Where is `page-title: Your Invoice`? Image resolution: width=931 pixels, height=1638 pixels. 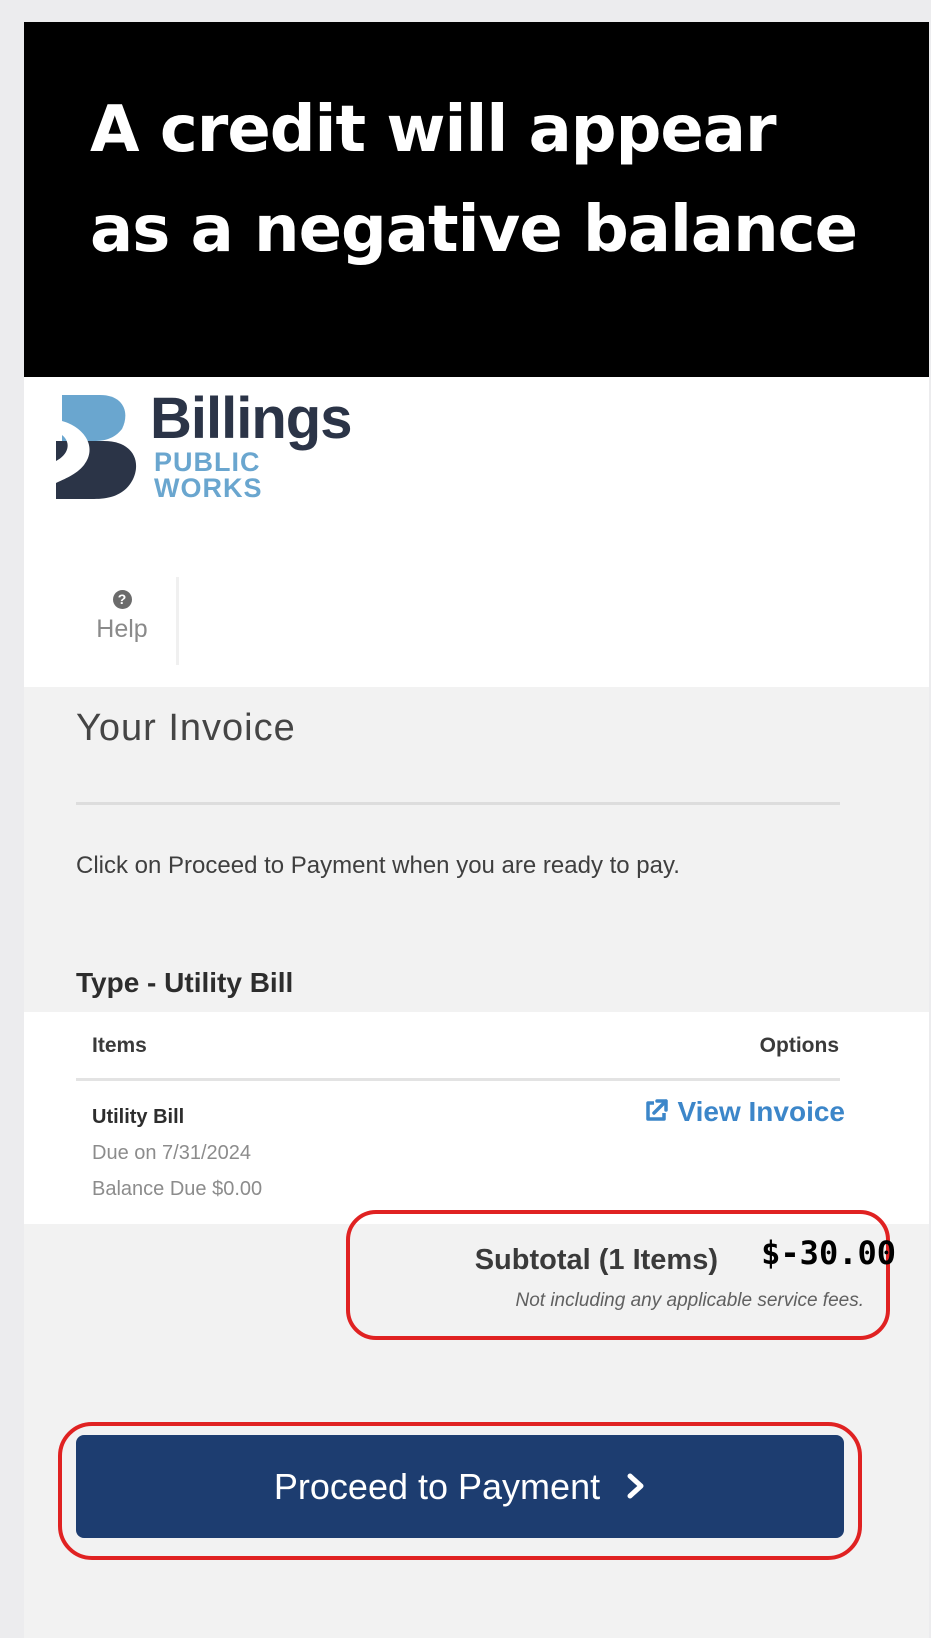 page-title: Your Invoice is located at coordinates (186, 728).